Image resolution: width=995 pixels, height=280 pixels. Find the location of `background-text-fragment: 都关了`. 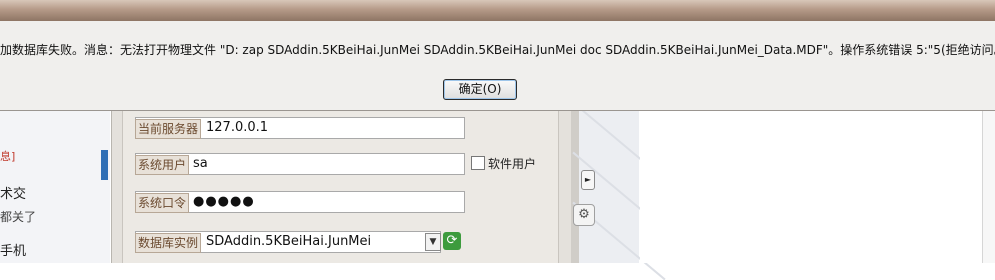

background-text-fragment: 都关了 is located at coordinates (18, 217).